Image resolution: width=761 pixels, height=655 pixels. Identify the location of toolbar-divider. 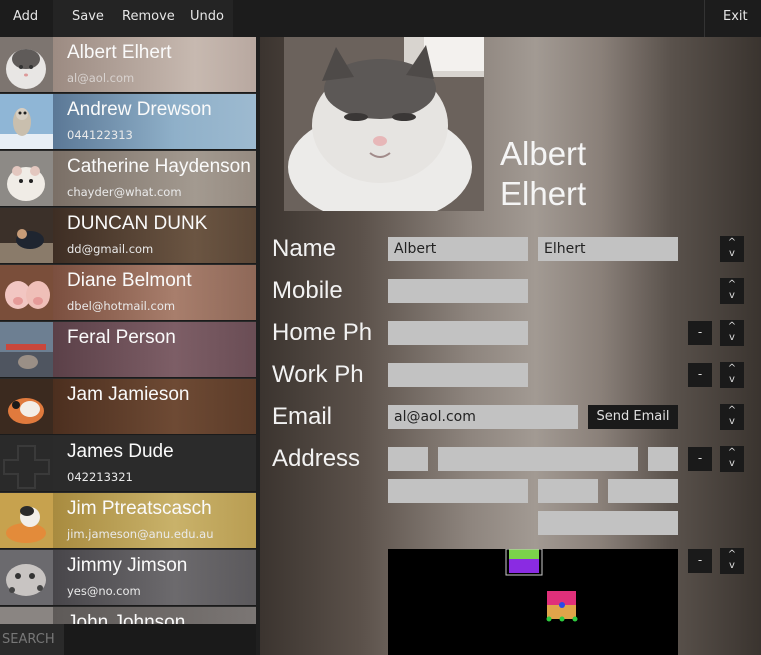
(704, 18).